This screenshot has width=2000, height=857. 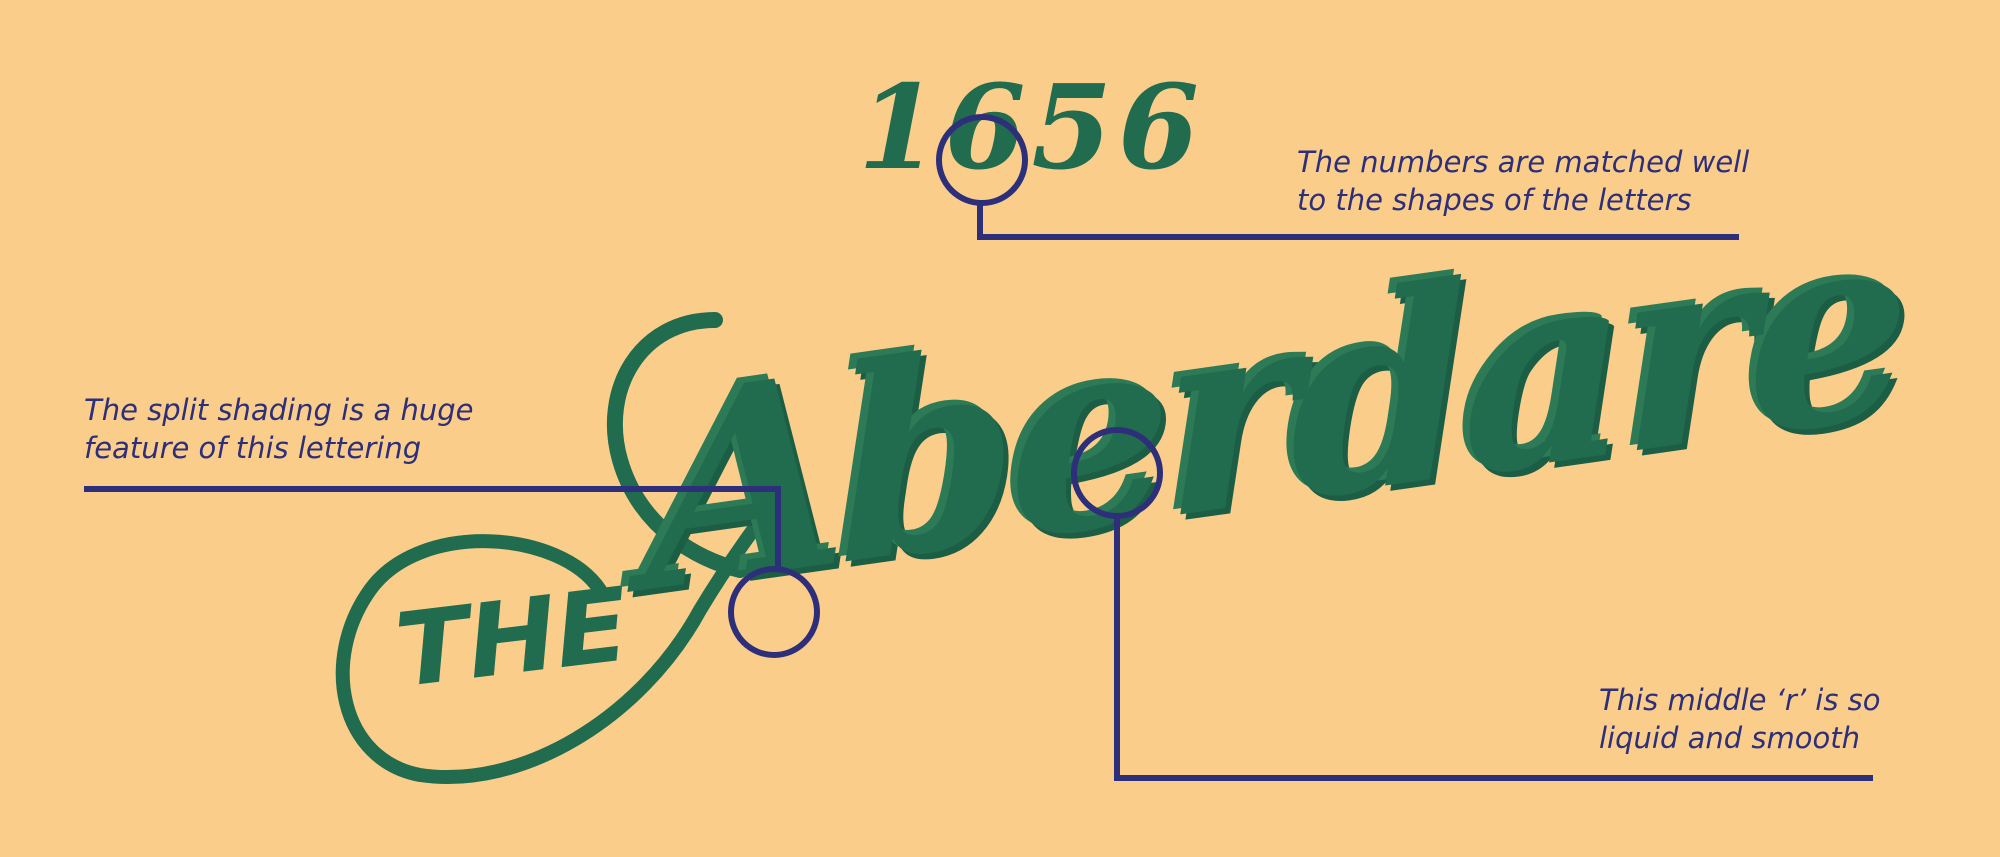 What do you see at coordinates (279, 410) in the screenshot?
I see `note-line: The split shading is a huge` at bounding box center [279, 410].